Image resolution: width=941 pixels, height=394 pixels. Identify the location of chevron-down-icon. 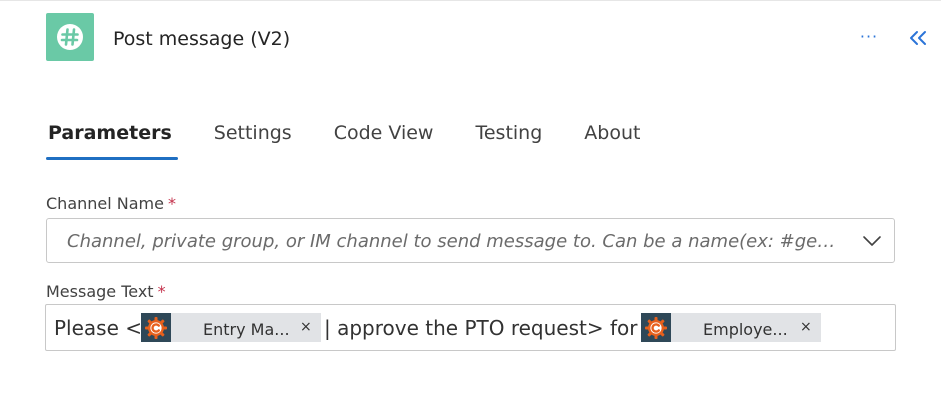
(872, 241).